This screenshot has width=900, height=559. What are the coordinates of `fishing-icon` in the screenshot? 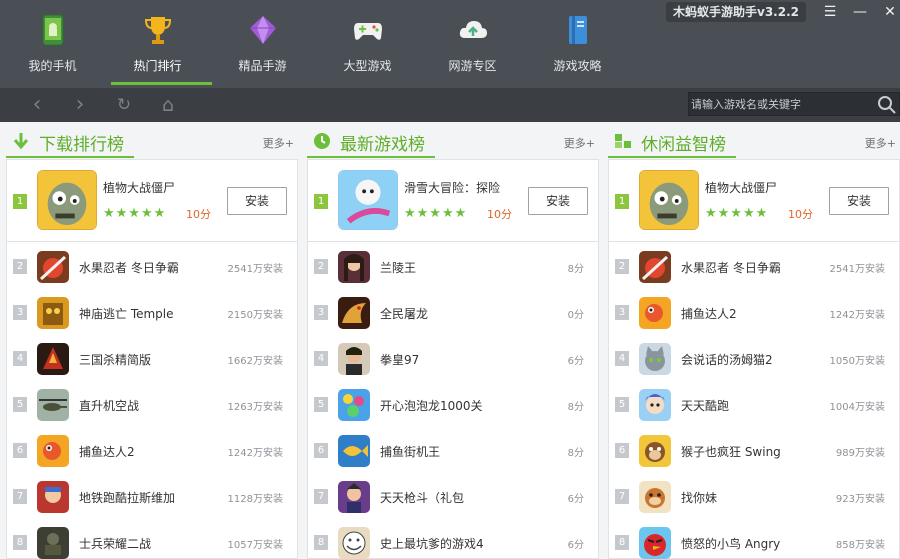 It's located at (655, 313).